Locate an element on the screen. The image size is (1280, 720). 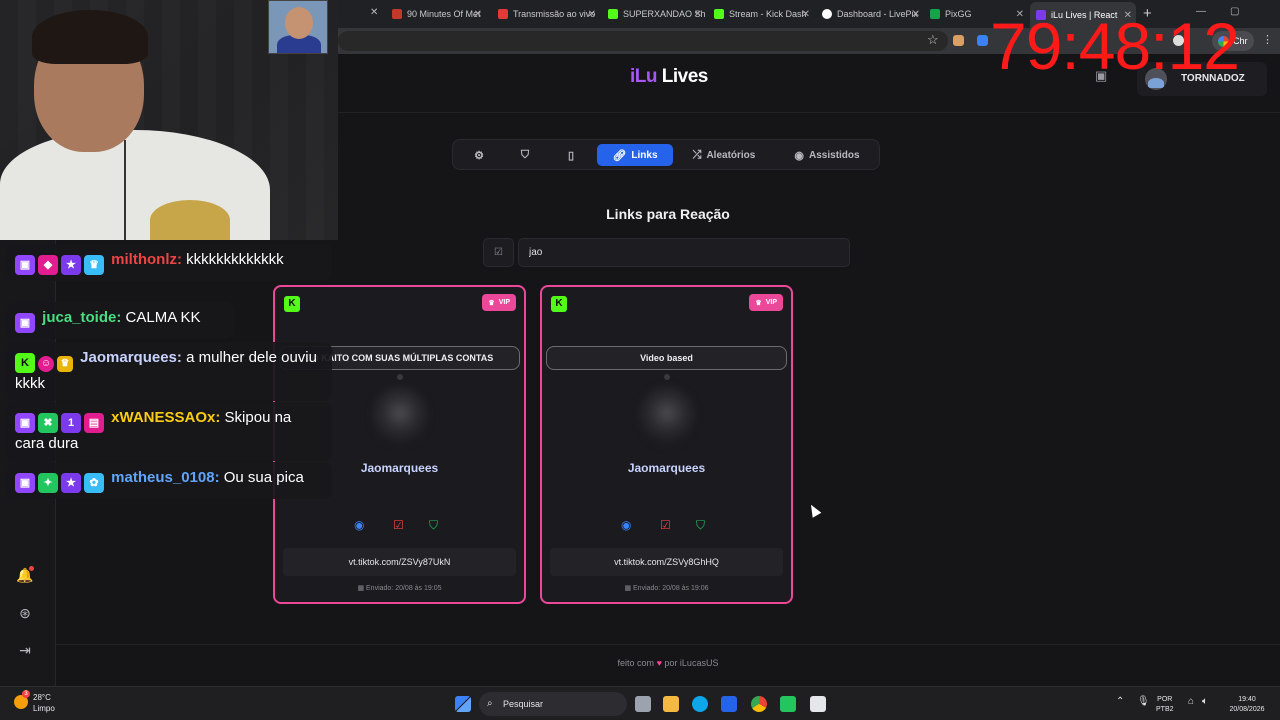
weather-temp: 28°C is located at coordinates (42, 697).